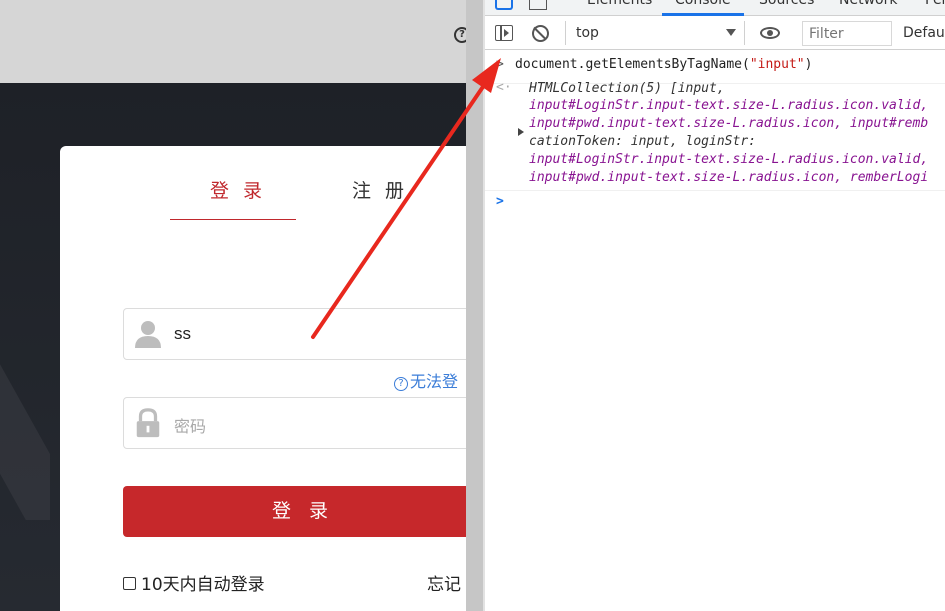 The height and width of the screenshot is (611, 945). Describe the element at coordinates (203, 585) in the screenshot. I see `auto-login-label: 10天内自动登录` at that location.